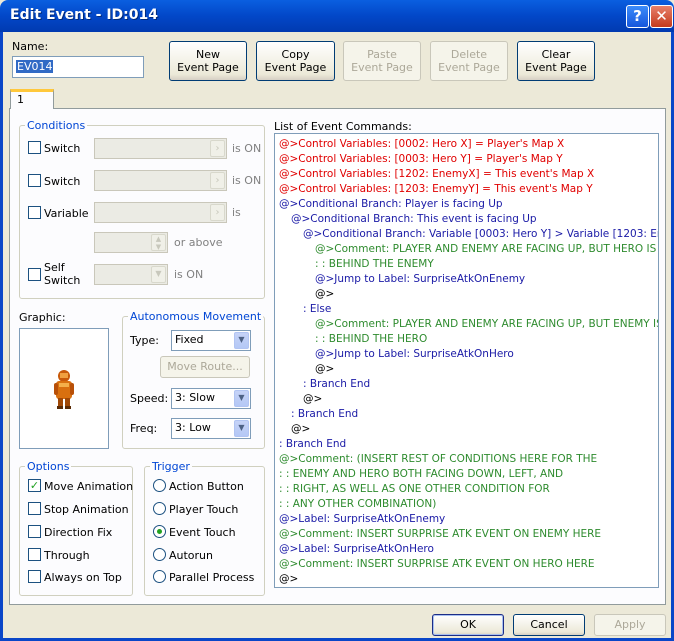 This screenshot has width=674, height=641. What do you see at coordinates (236, 212) in the screenshot?
I see `variable-suffix: is` at bounding box center [236, 212].